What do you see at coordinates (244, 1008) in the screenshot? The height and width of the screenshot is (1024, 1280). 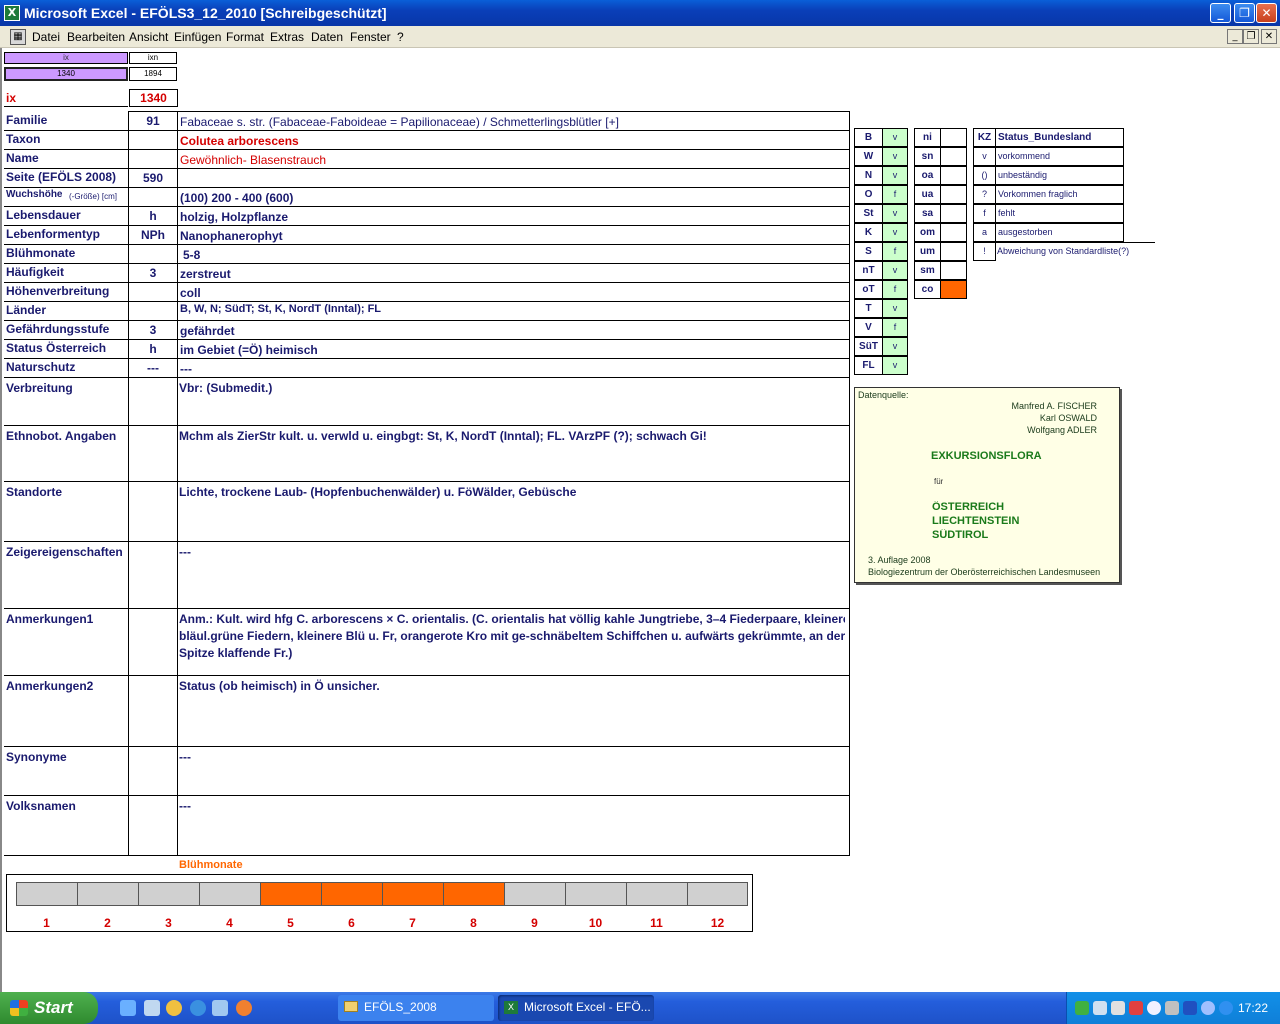 I see `firefox-icon` at bounding box center [244, 1008].